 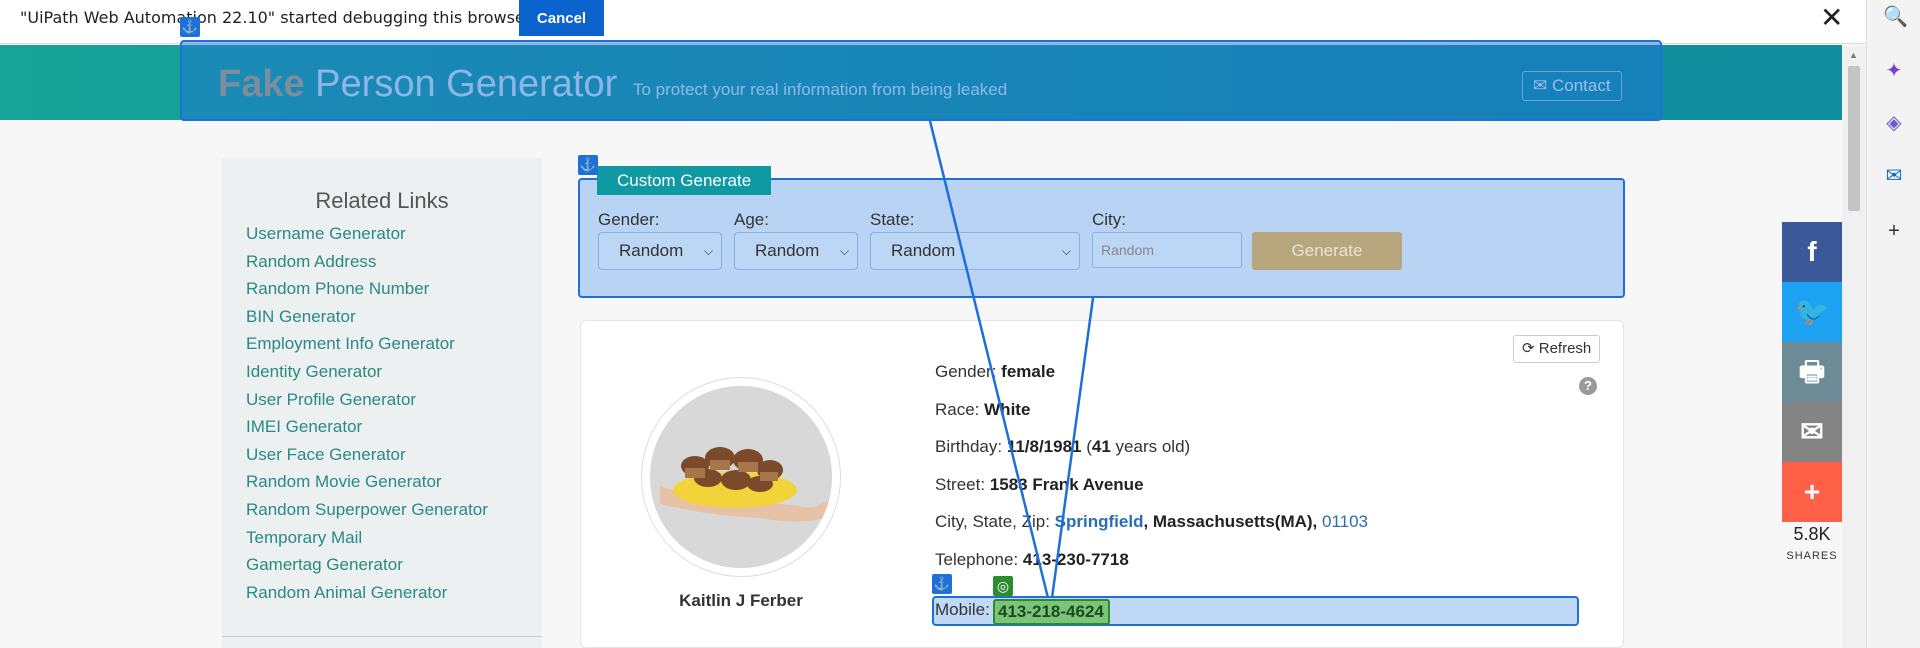 What do you see at coordinates (1086, 446) in the screenshot?
I see `age-open: (` at bounding box center [1086, 446].